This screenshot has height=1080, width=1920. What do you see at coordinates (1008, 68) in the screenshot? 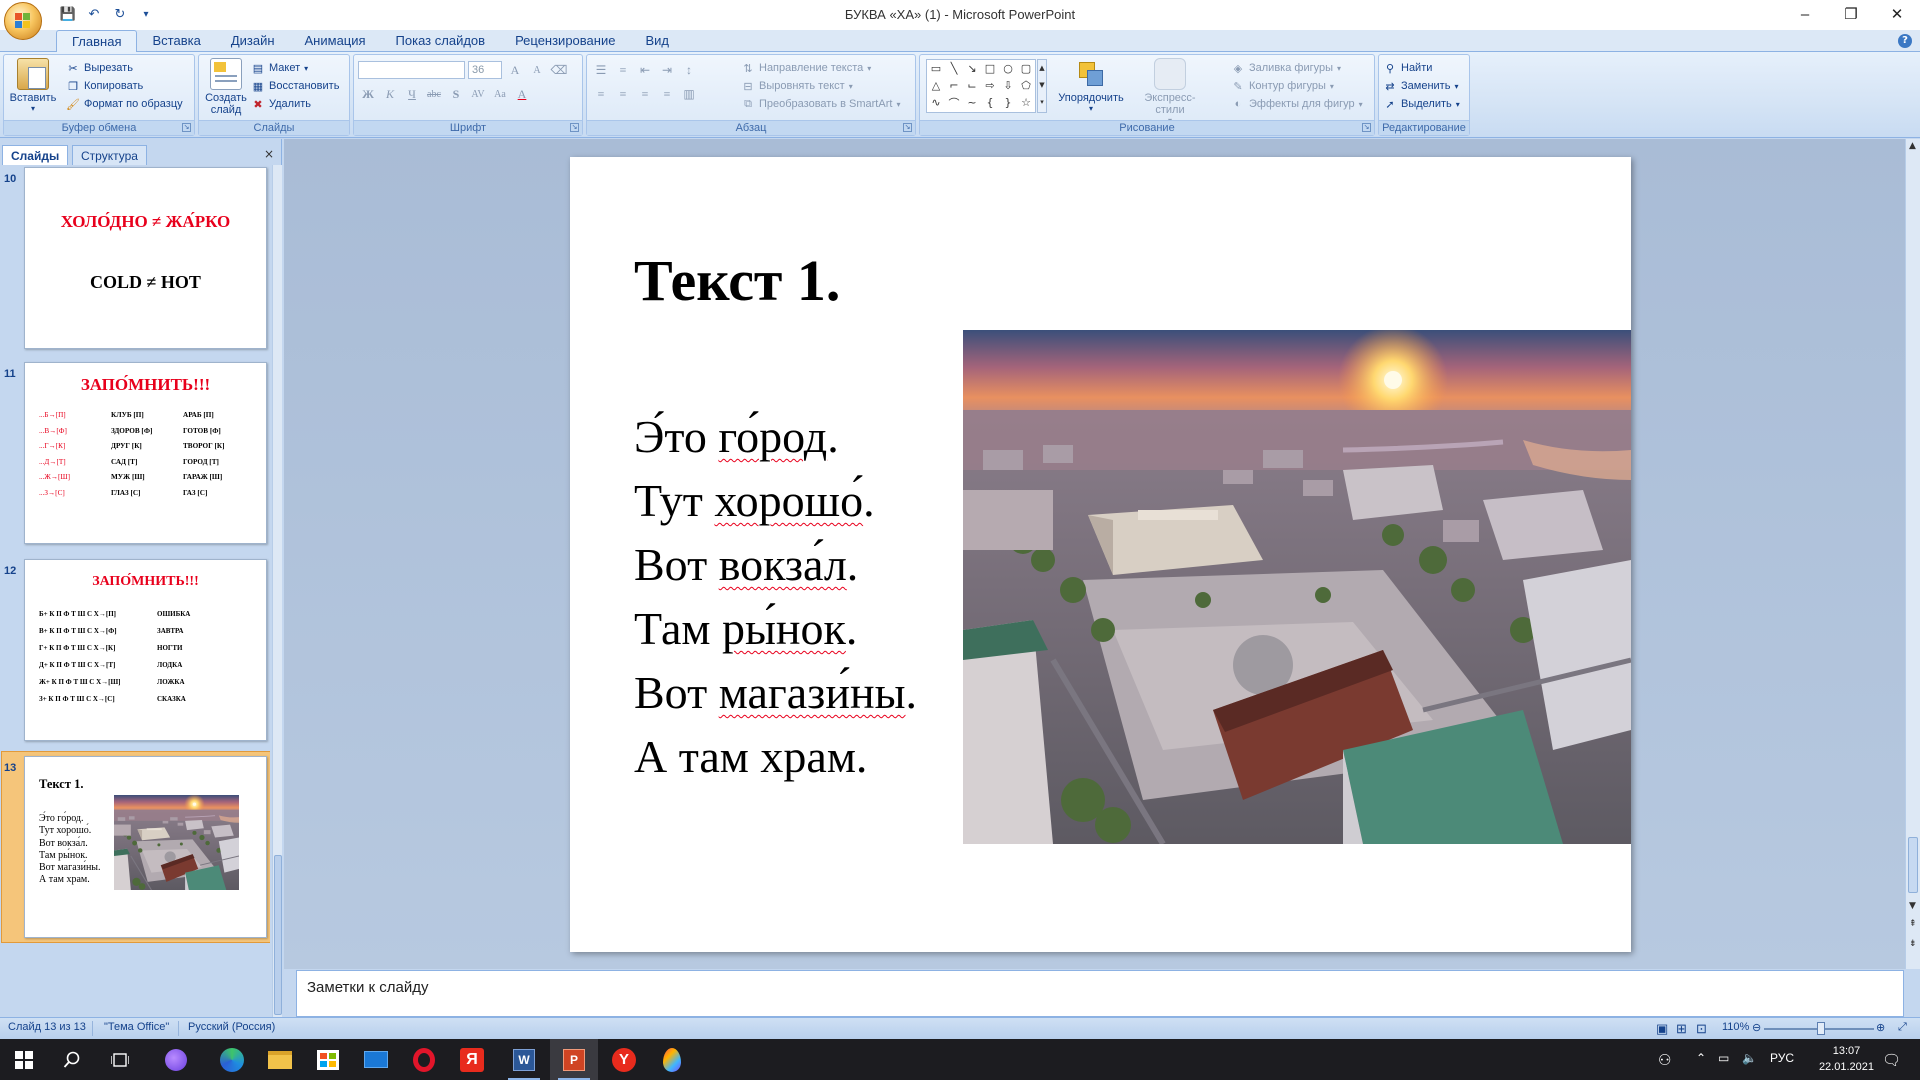
I see `oval-shape-icon: ○` at bounding box center [1008, 68].